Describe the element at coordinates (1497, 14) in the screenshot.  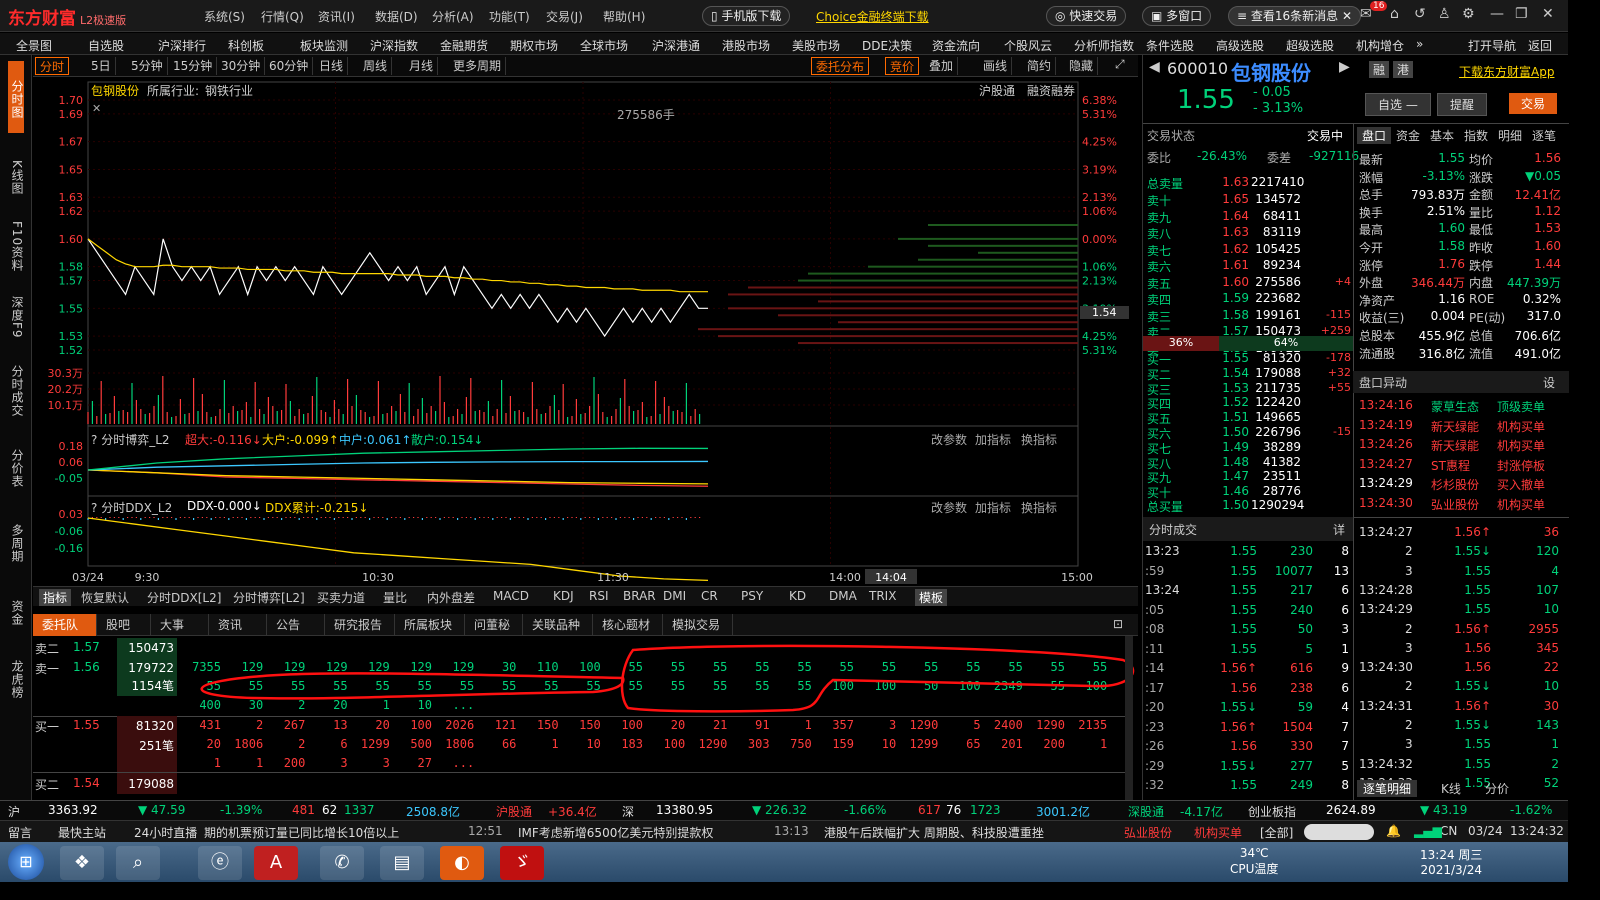
I see `minimize-icon: —` at that location.